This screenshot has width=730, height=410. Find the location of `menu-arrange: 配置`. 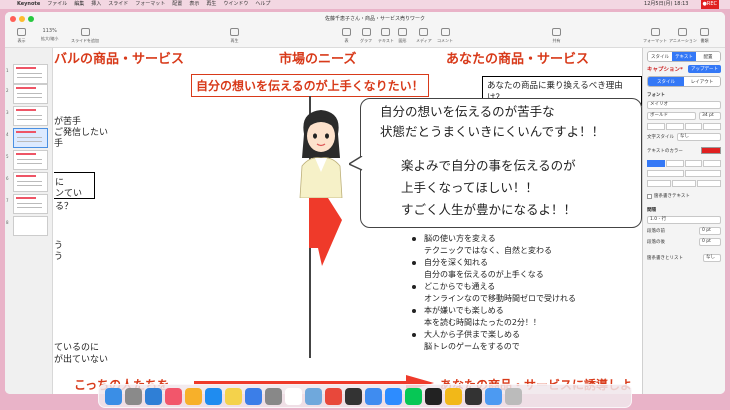

menu-arrange: 配置 is located at coordinates (177, 4).